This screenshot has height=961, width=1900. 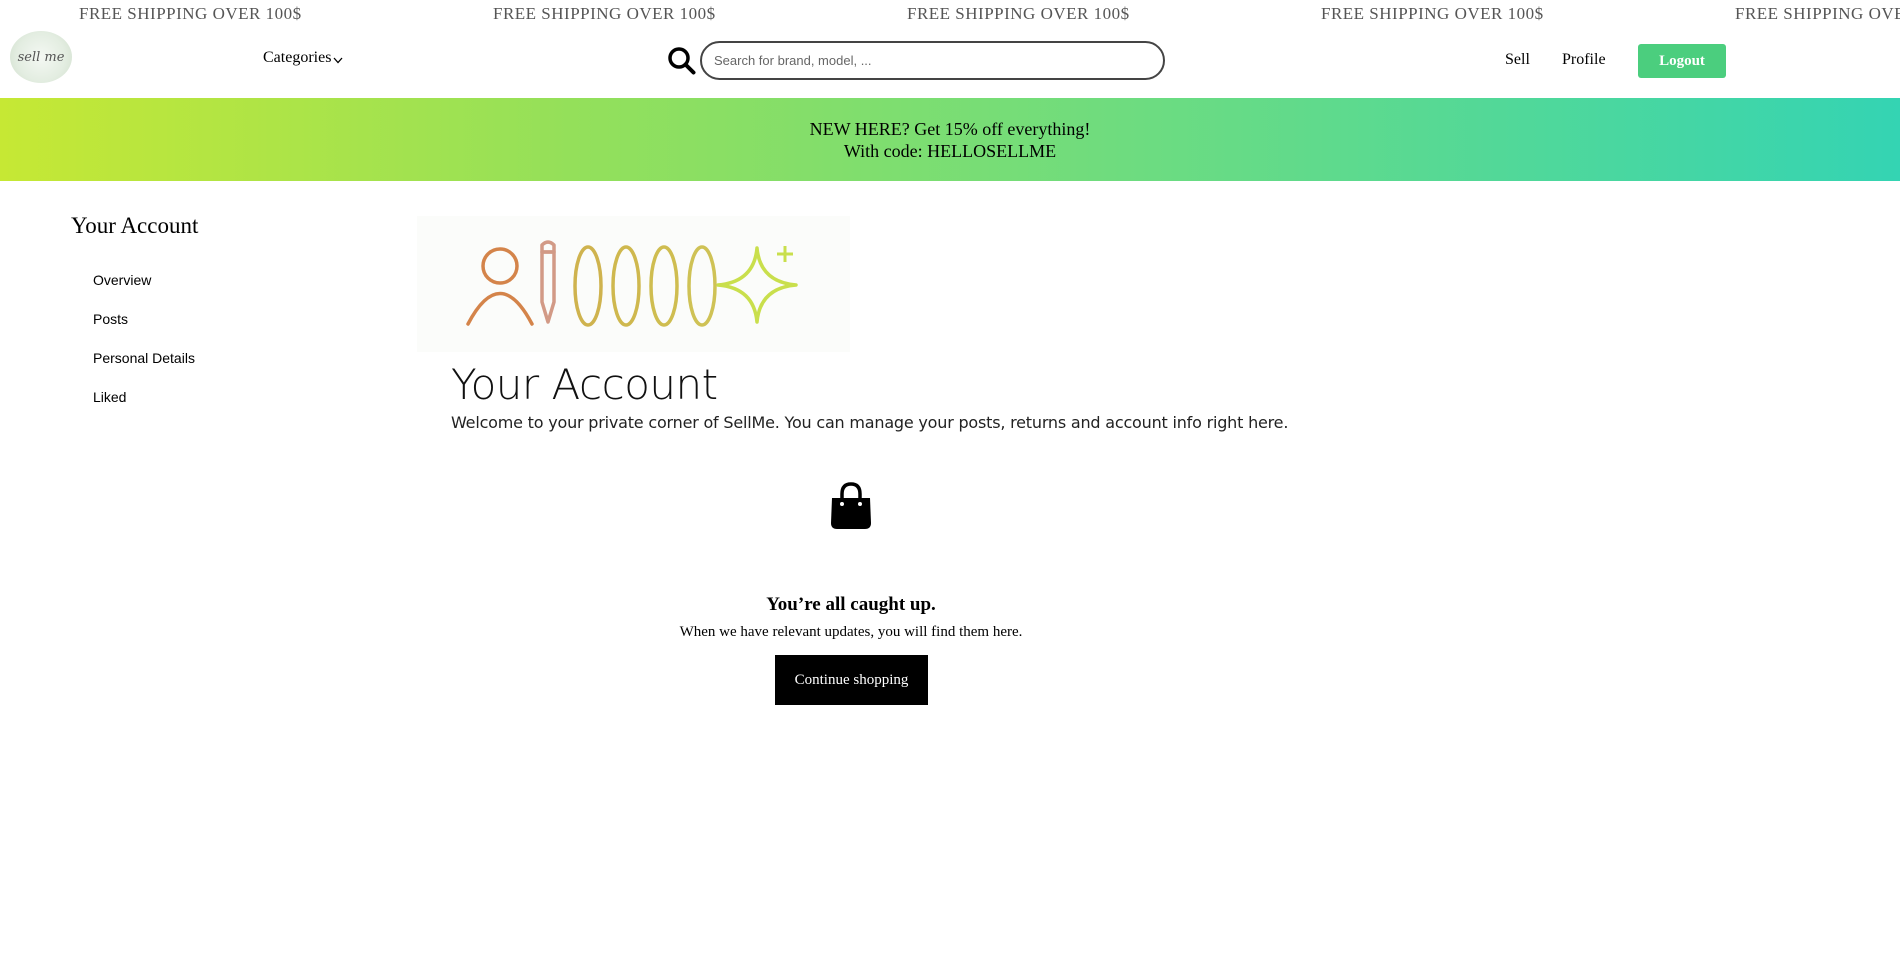 I want to click on sidebar-item-posts: Posts, so click(x=110, y=319).